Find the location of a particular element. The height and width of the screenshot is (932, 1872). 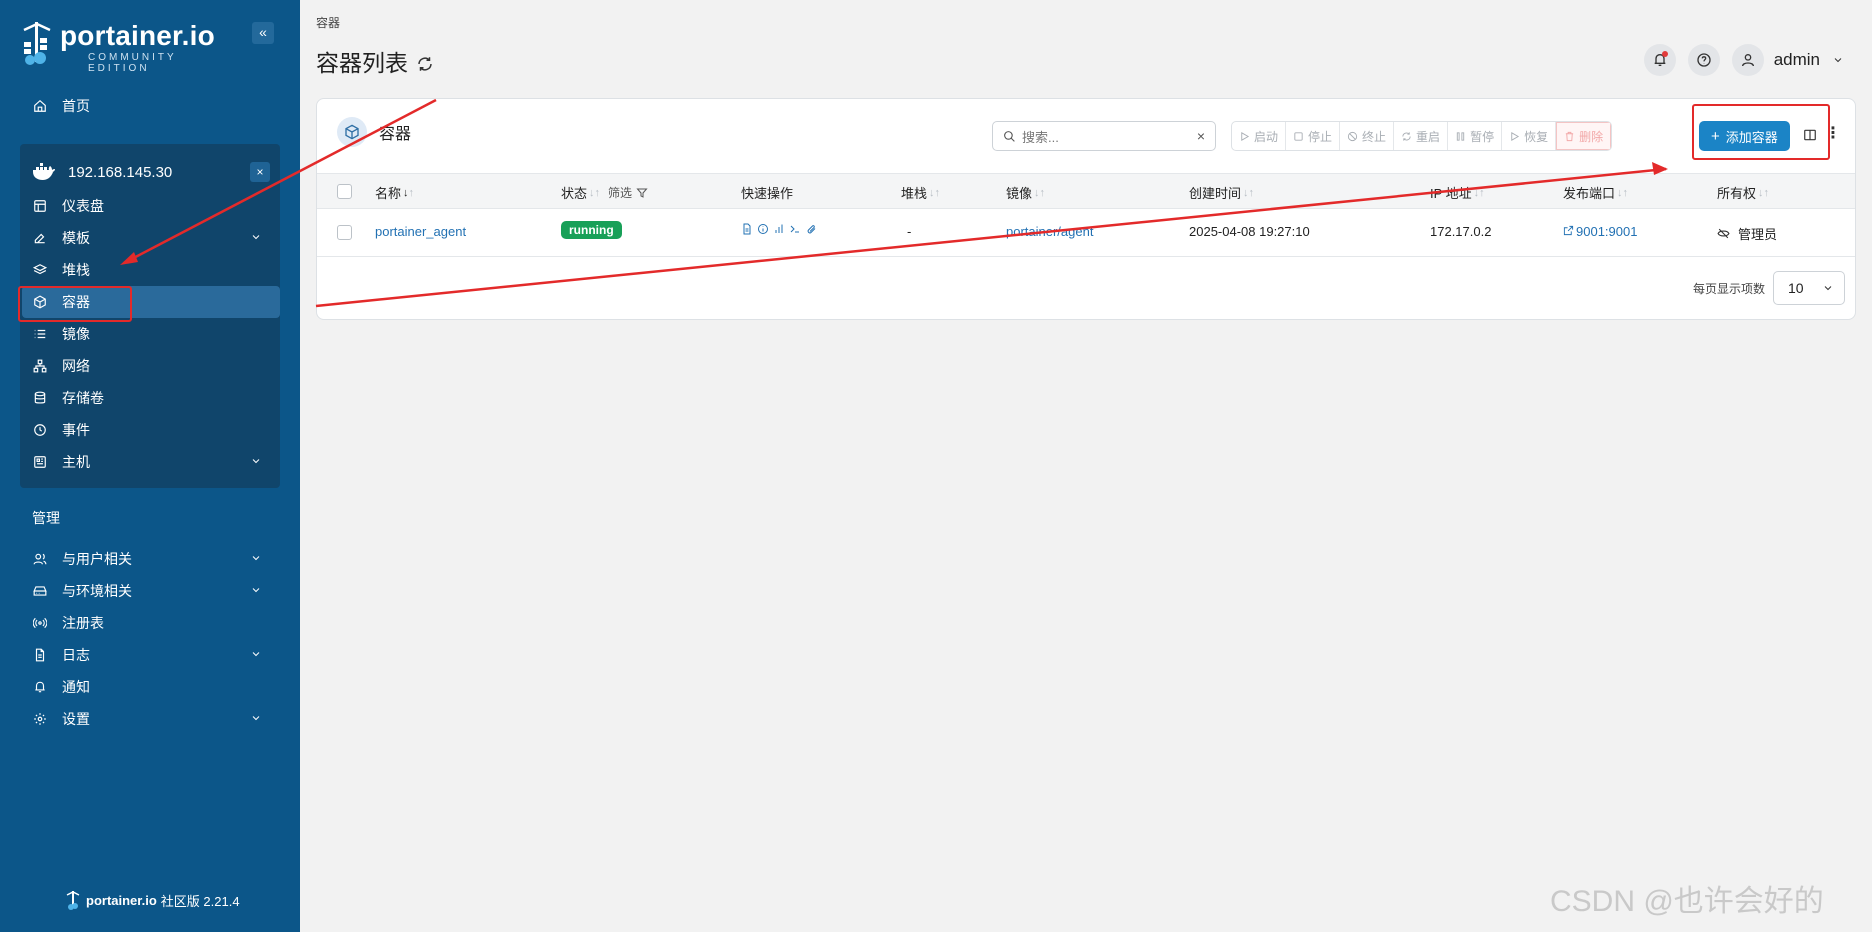

column-image-label: 镜像 is located at coordinates (1019, 193).